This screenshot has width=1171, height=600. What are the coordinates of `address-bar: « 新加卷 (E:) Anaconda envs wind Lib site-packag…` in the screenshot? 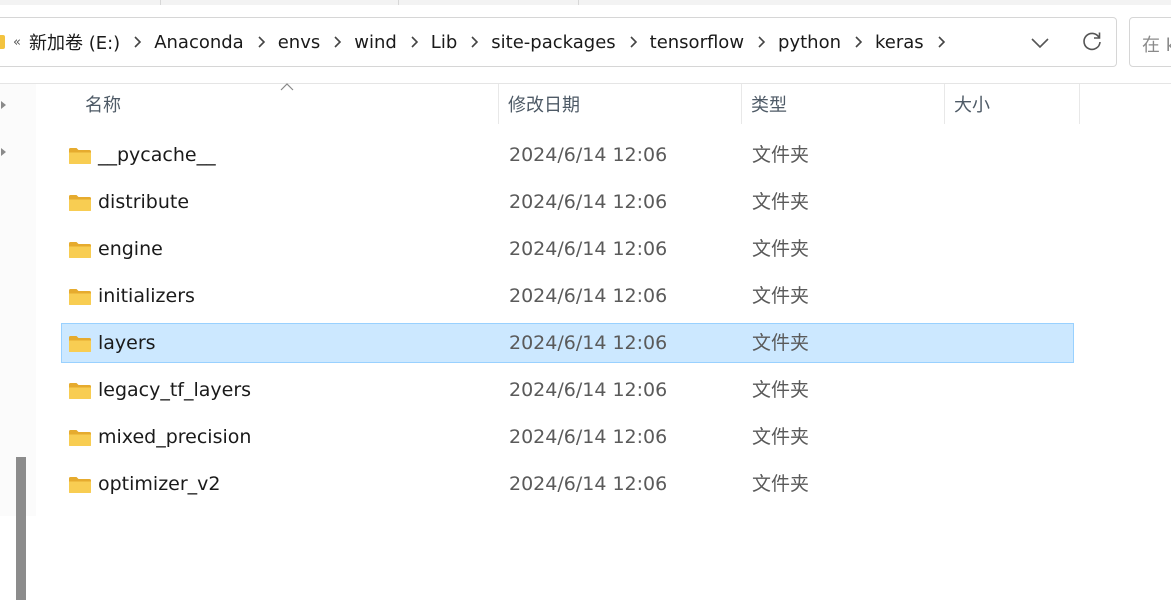 It's located at (558, 42).